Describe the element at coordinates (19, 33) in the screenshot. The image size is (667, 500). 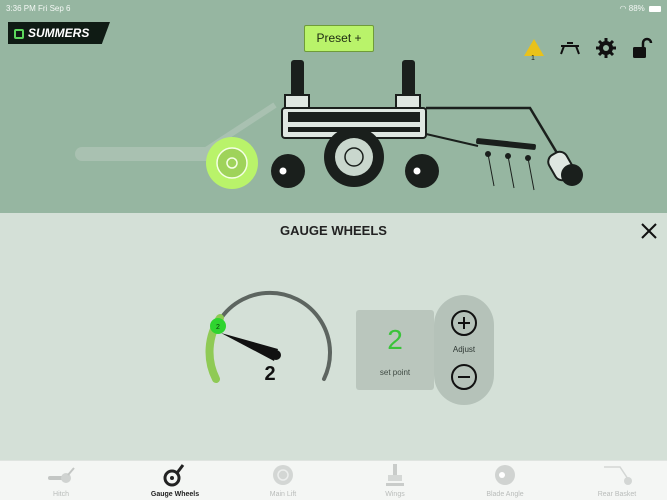
I see `brand-mark-icon` at that location.